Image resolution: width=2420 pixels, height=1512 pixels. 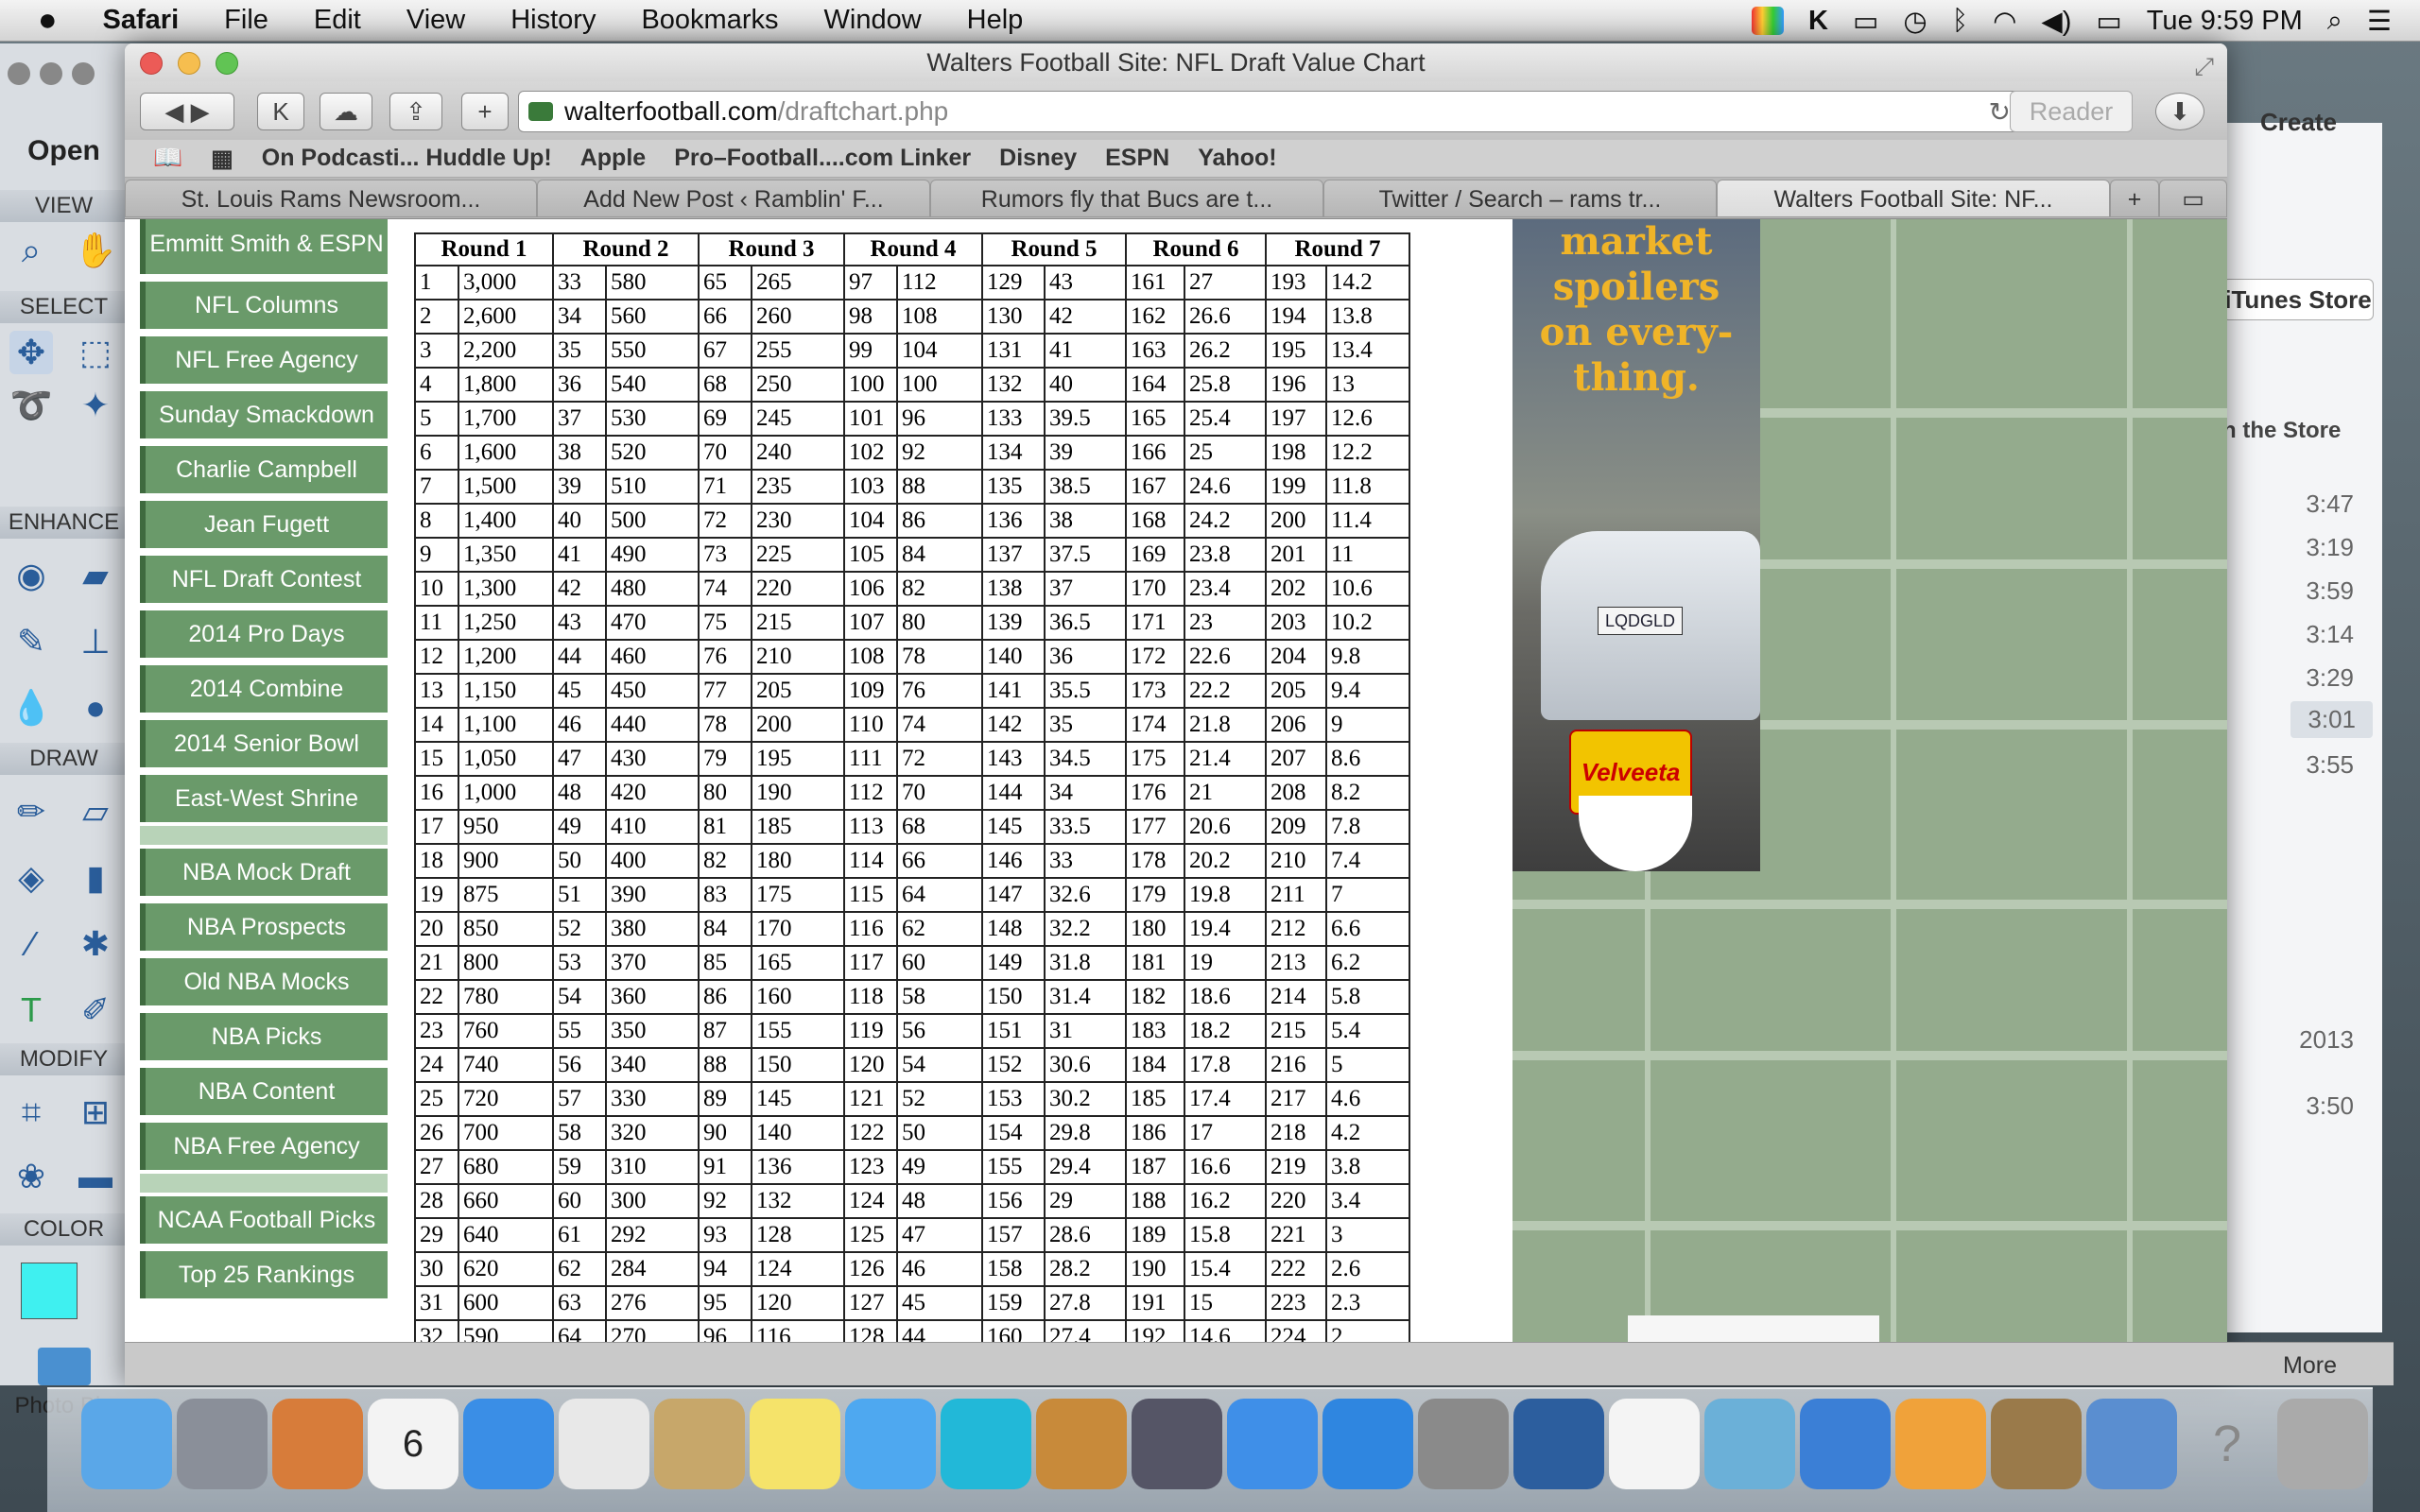 What do you see at coordinates (95, 1176) in the screenshot?
I see `straighten-tool-icon: ▬` at bounding box center [95, 1176].